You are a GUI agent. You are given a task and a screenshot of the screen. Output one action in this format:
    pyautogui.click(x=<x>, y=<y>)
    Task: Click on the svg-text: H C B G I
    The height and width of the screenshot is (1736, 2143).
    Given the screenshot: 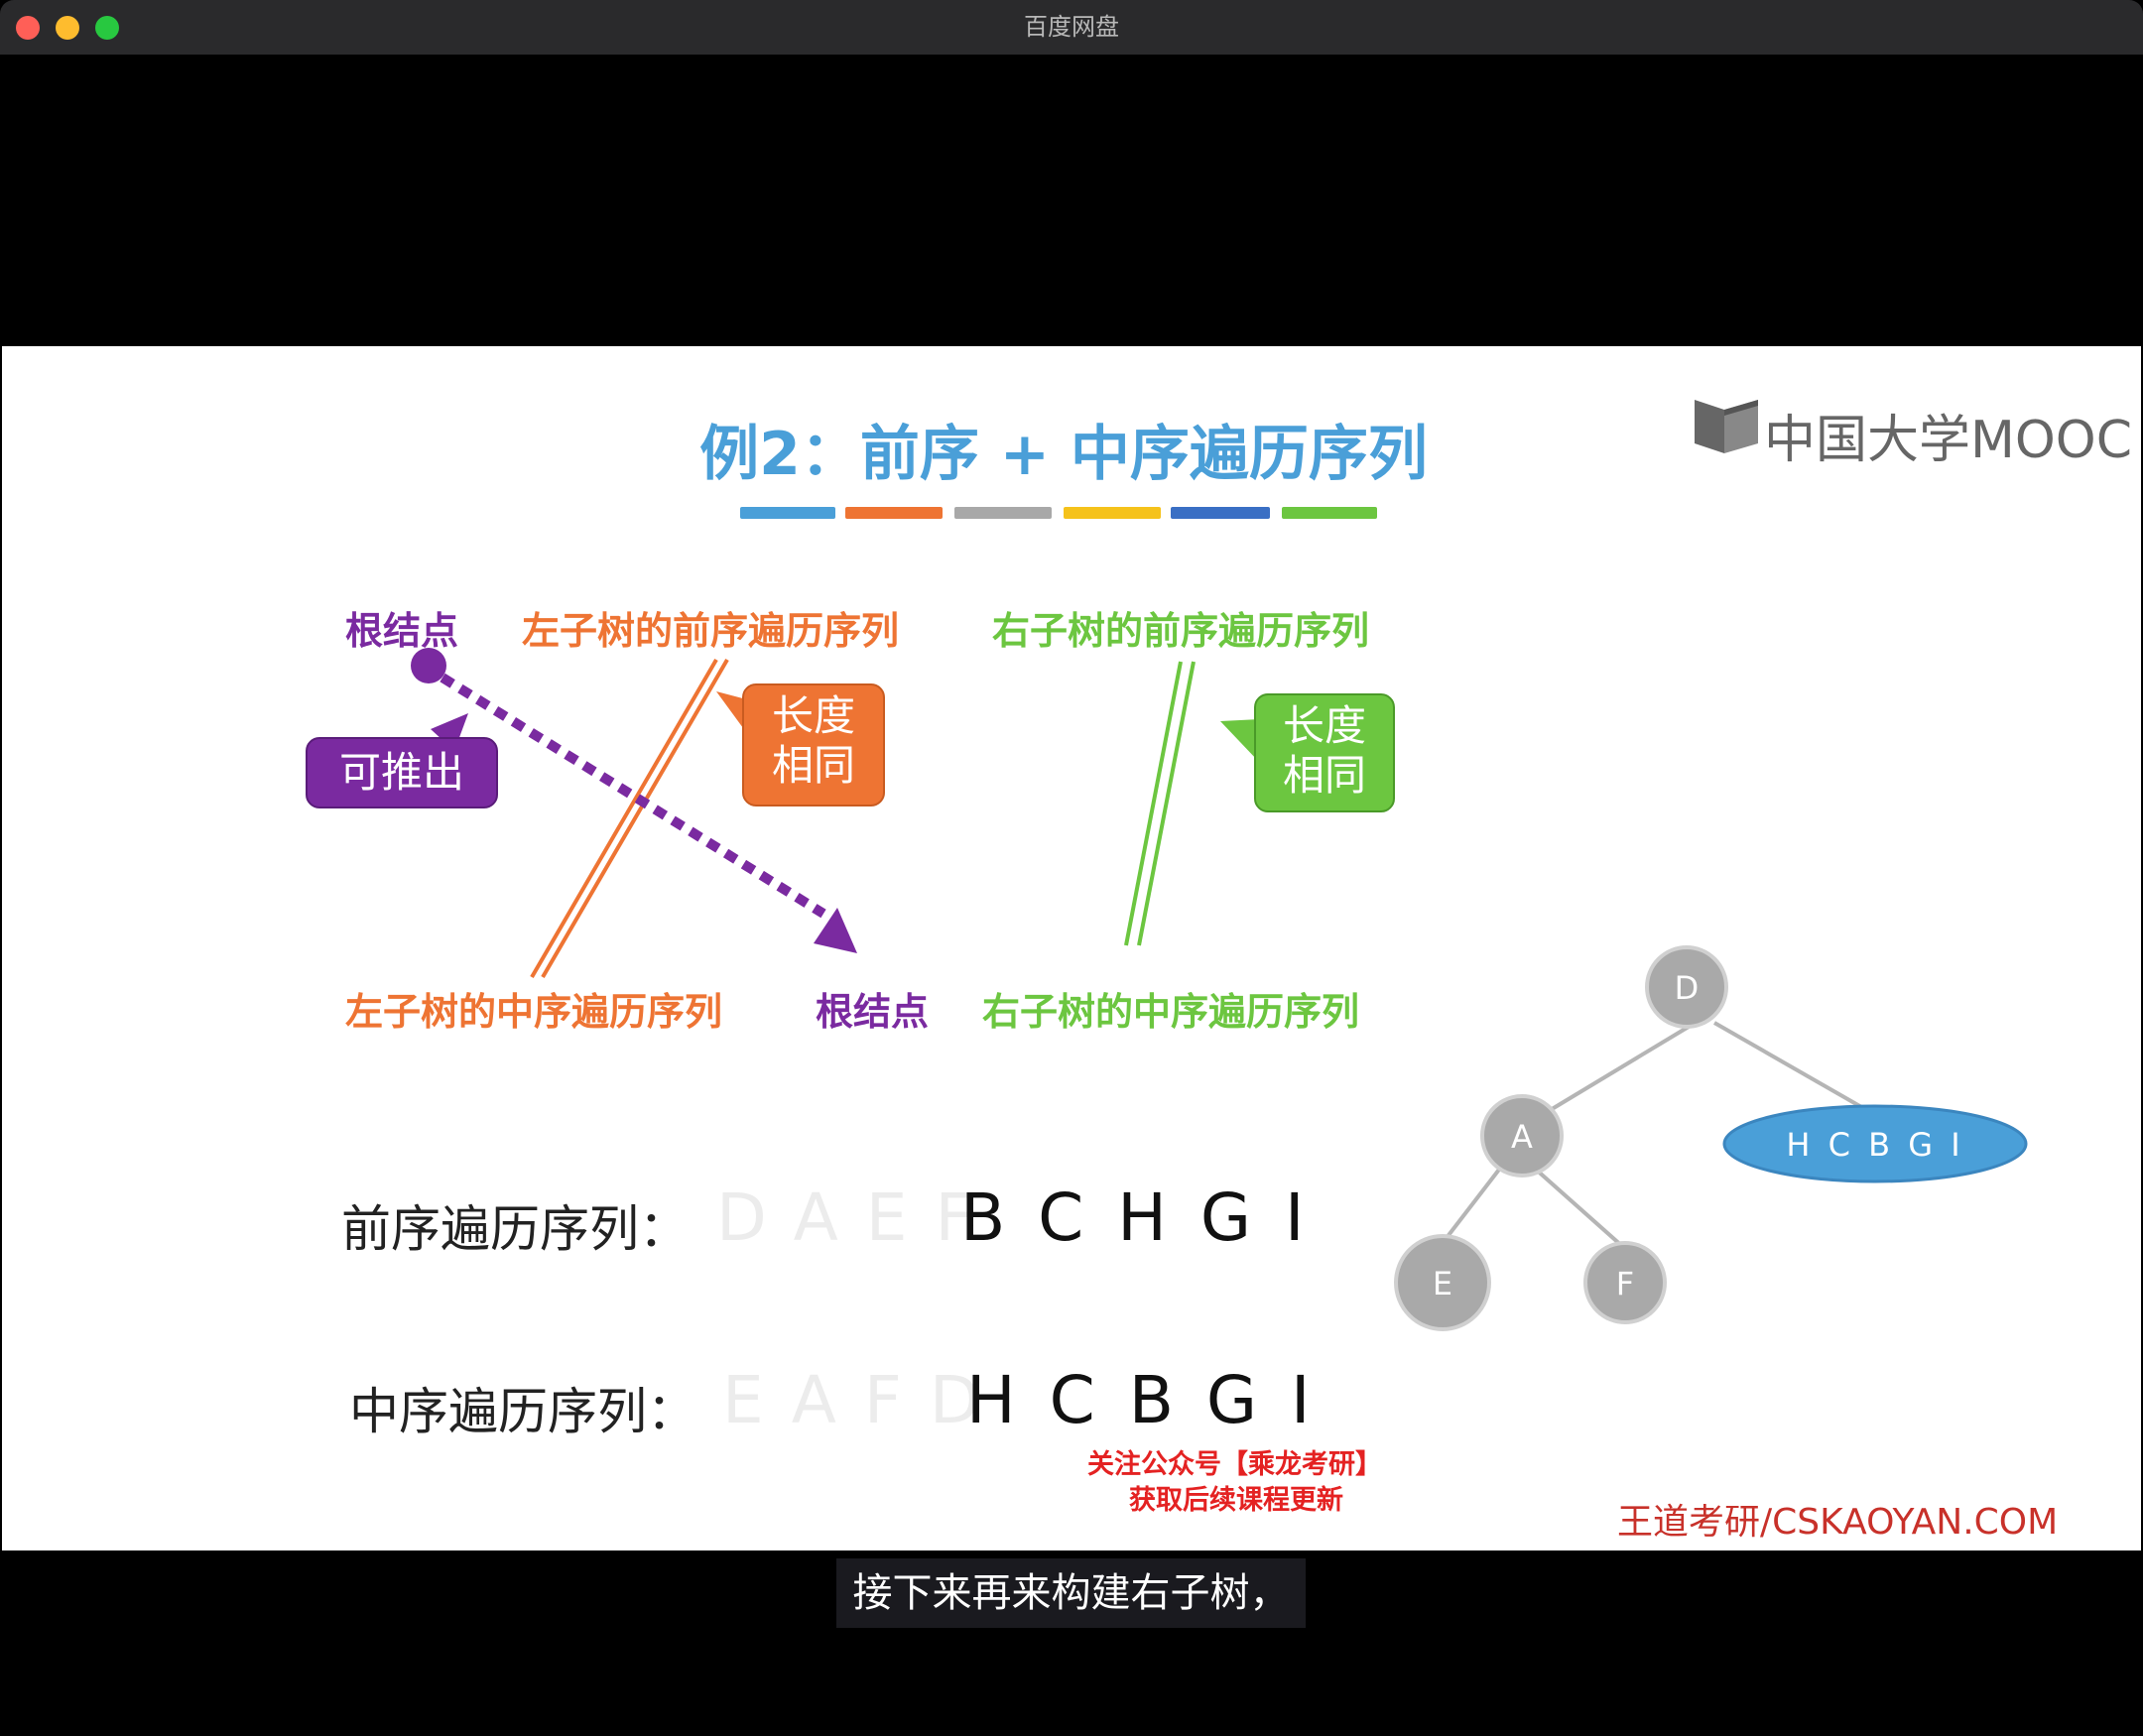 What is the action you would take?
    pyautogui.click(x=1874, y=1145)
    